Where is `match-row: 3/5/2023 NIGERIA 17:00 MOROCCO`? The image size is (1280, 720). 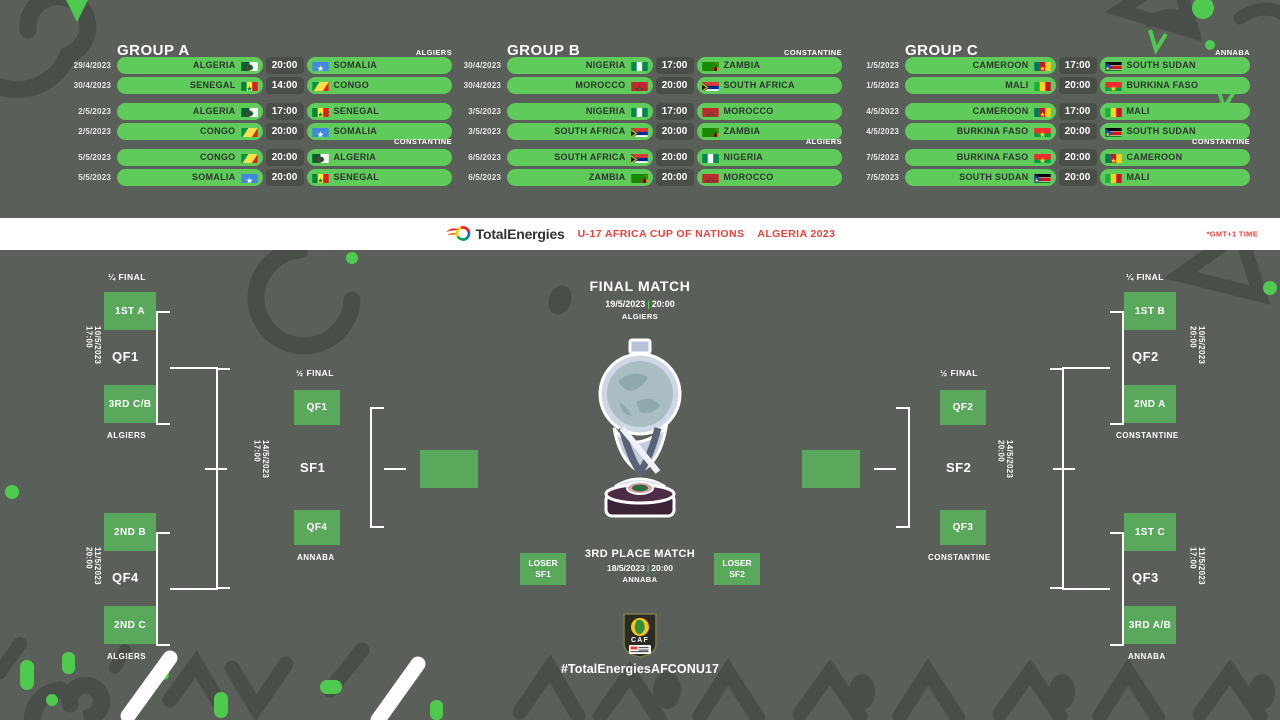
match-row: 3/5/2023 NIGERIA 17:00 MOROCCO is located at coordinates (647, 111).